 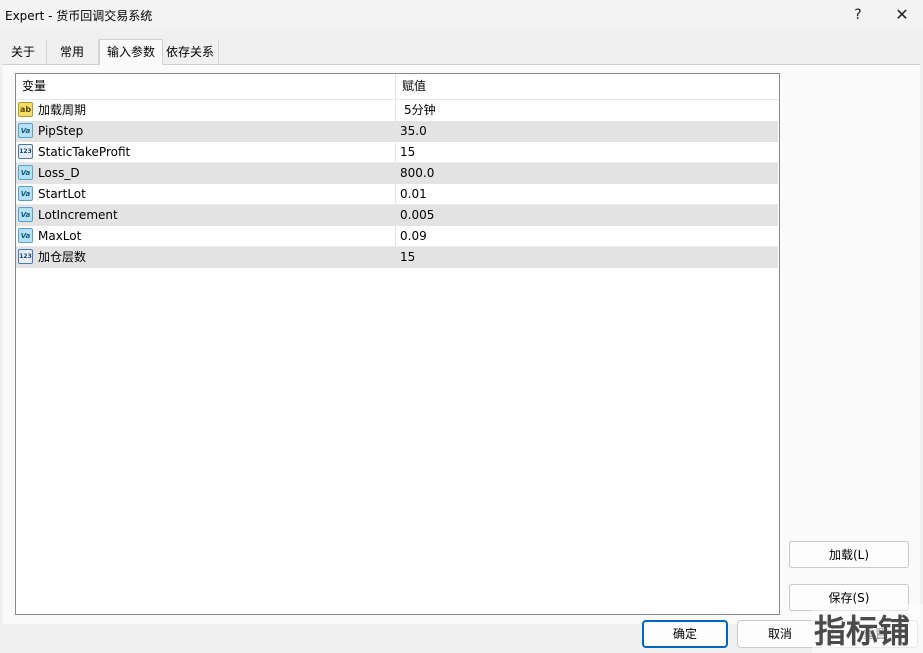 I want to click on value-cell: 35.0, so click(x=587, y=131).